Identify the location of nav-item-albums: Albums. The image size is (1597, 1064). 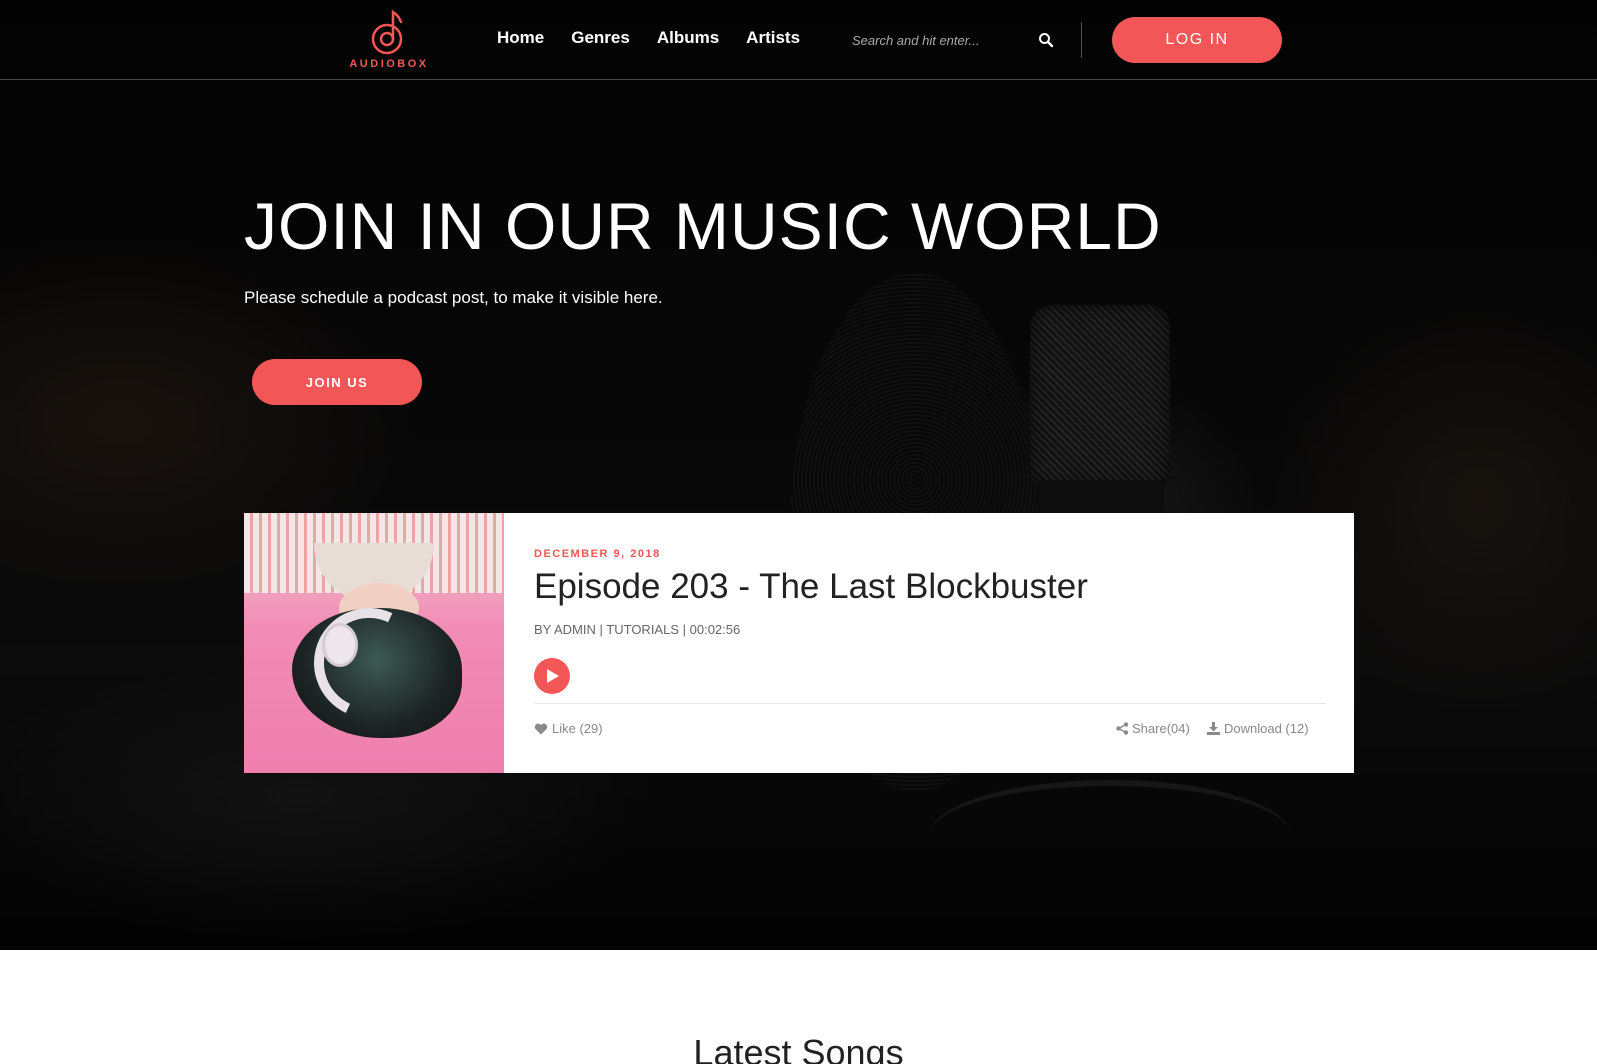
(688, 38).